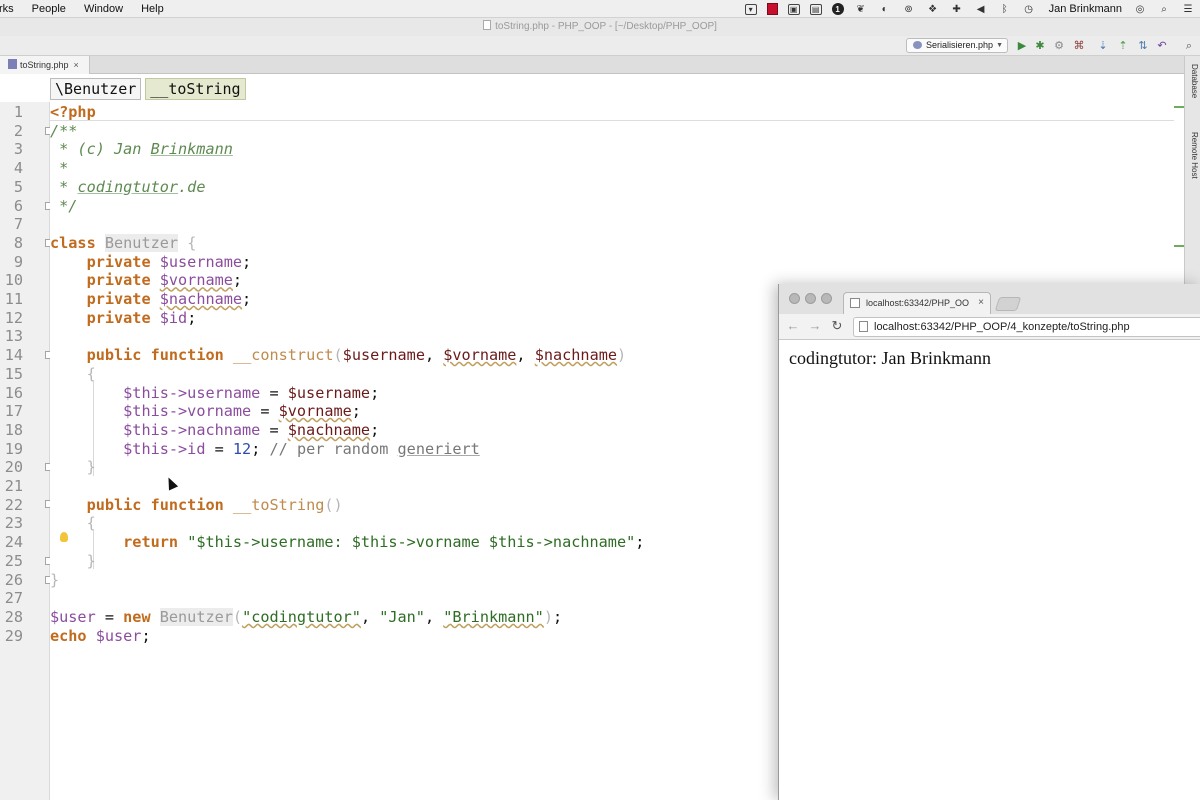 This screenshot has width=1200, height=800. I want to click on note-icon: ▤, so click(815, 9).